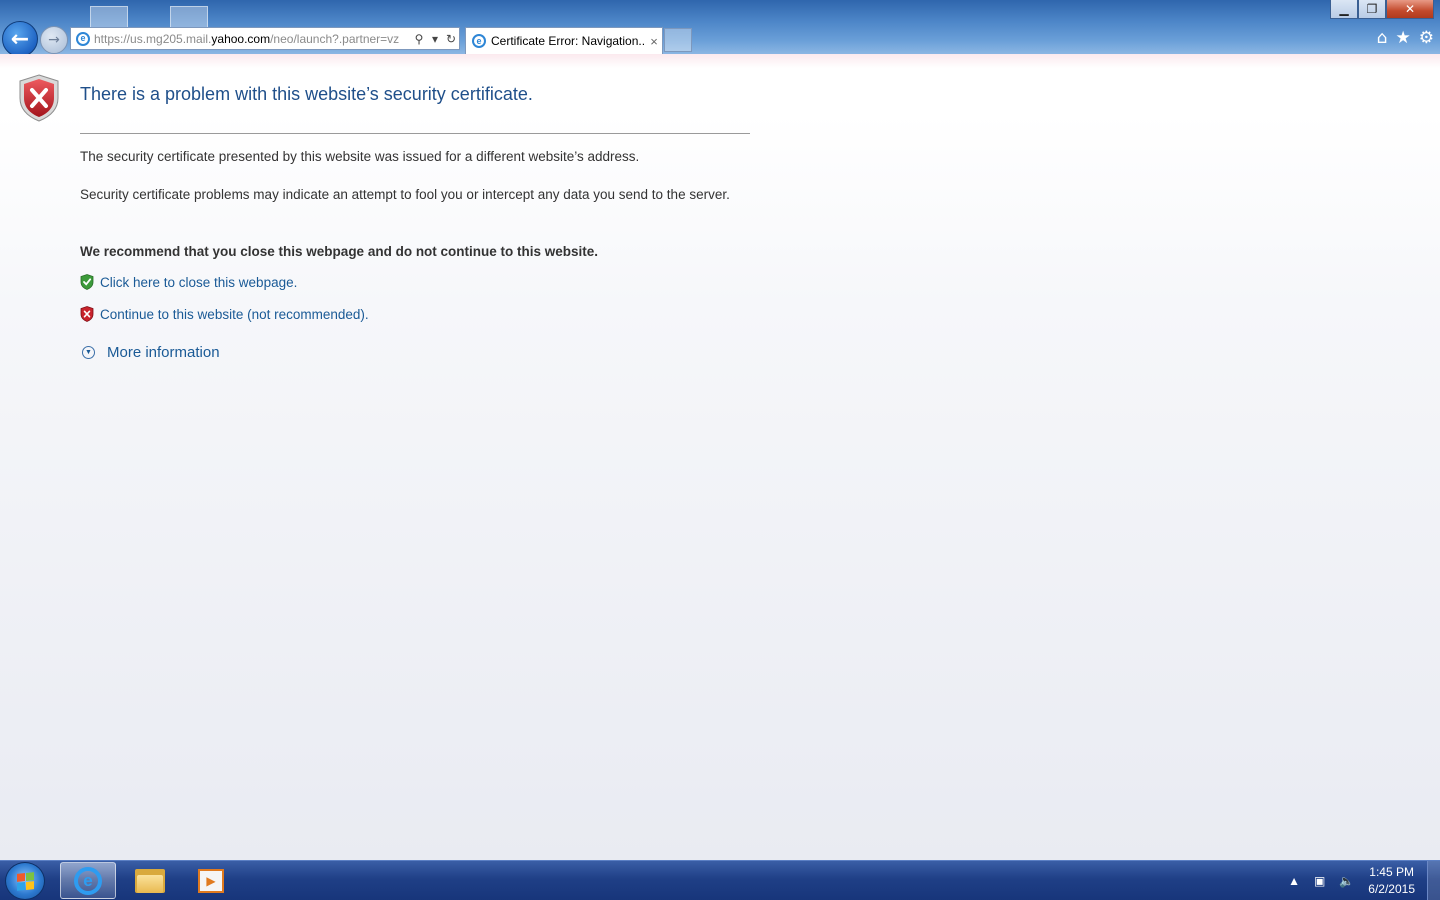  I want to click on back-button: ←, so click(20, 37).